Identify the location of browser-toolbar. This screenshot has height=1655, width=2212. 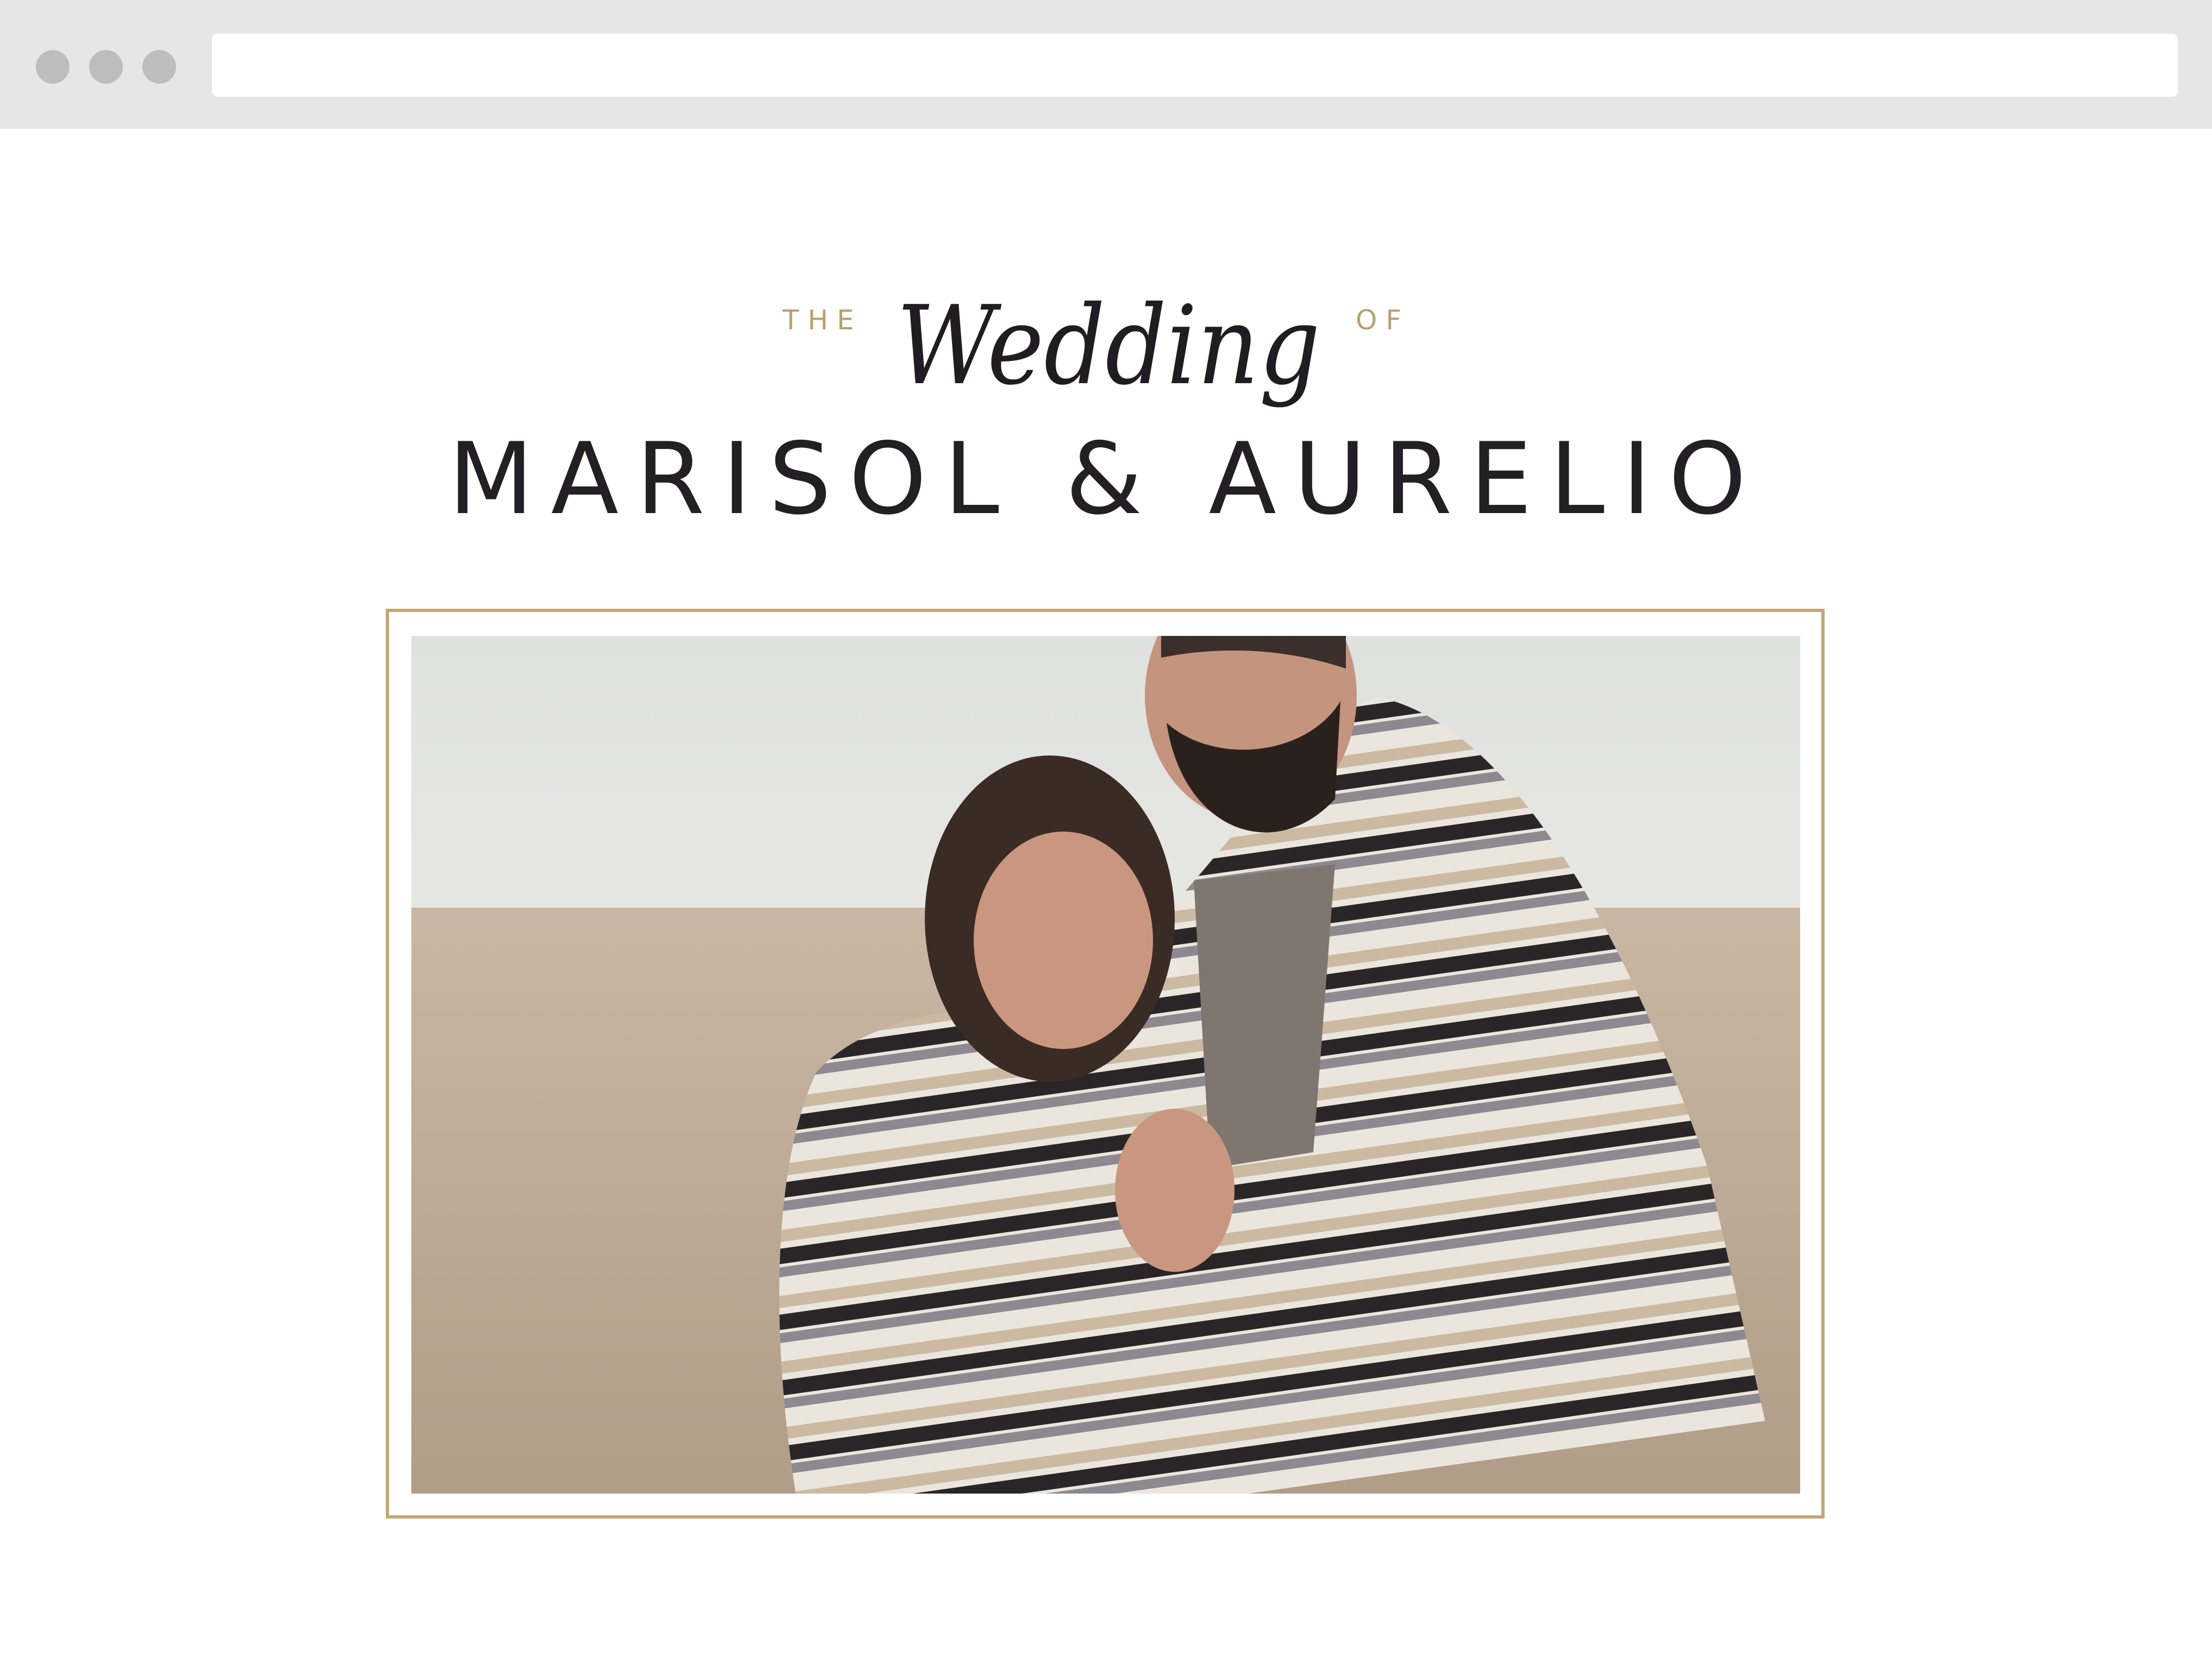
(1106, 64).